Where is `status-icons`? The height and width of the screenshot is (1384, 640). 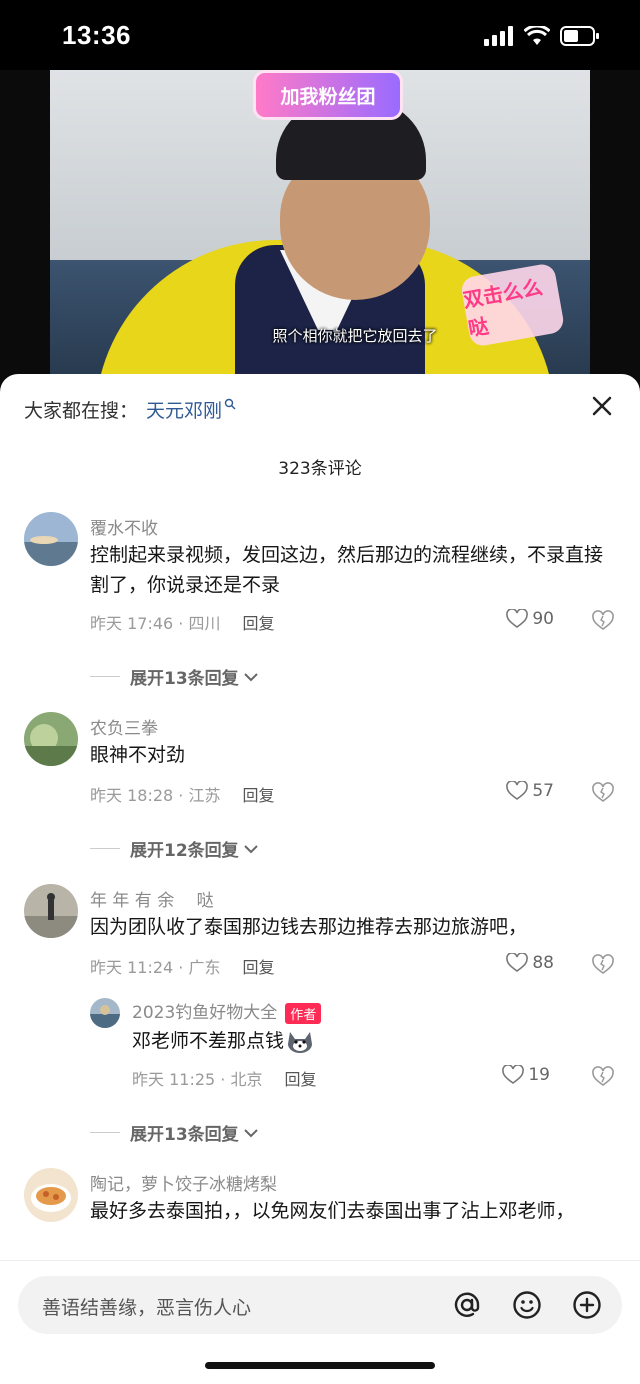 status-icons is located at coordinates (542, 36).